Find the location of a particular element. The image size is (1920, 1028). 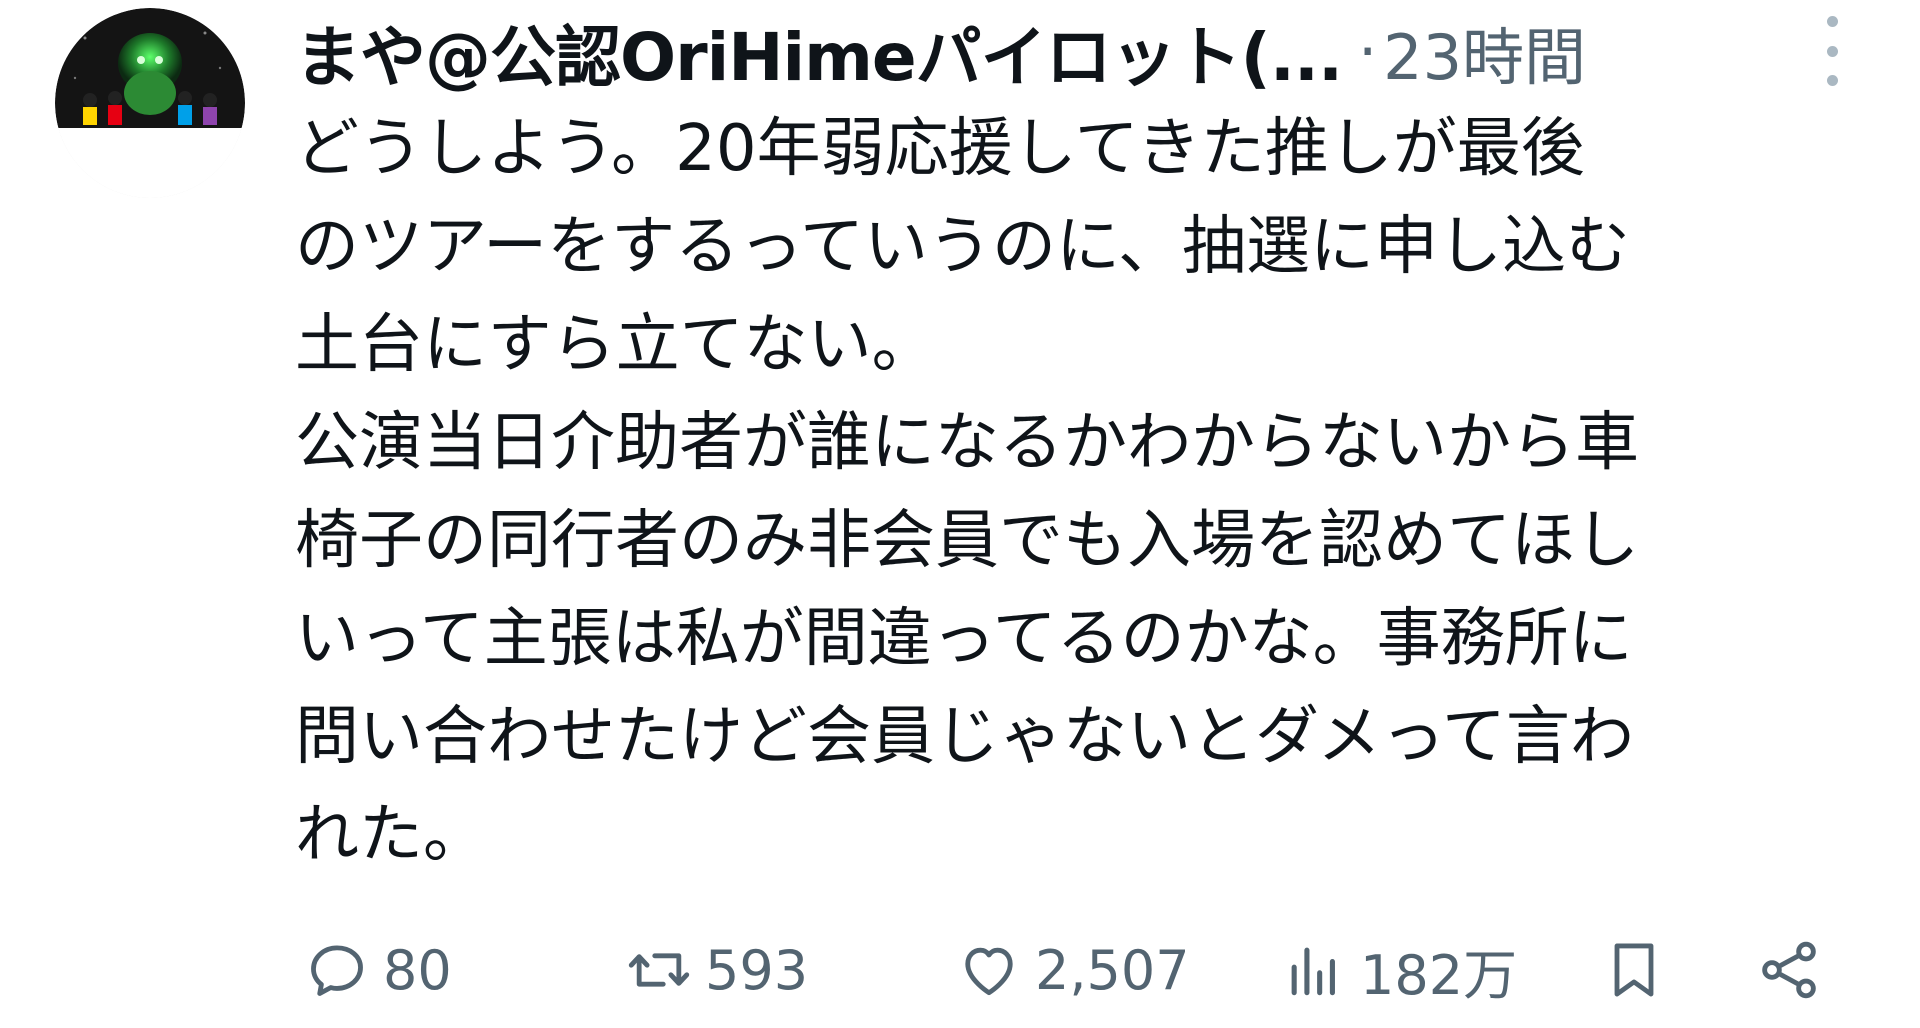

views-button: 182万 is located at coordinates (1398, 970).